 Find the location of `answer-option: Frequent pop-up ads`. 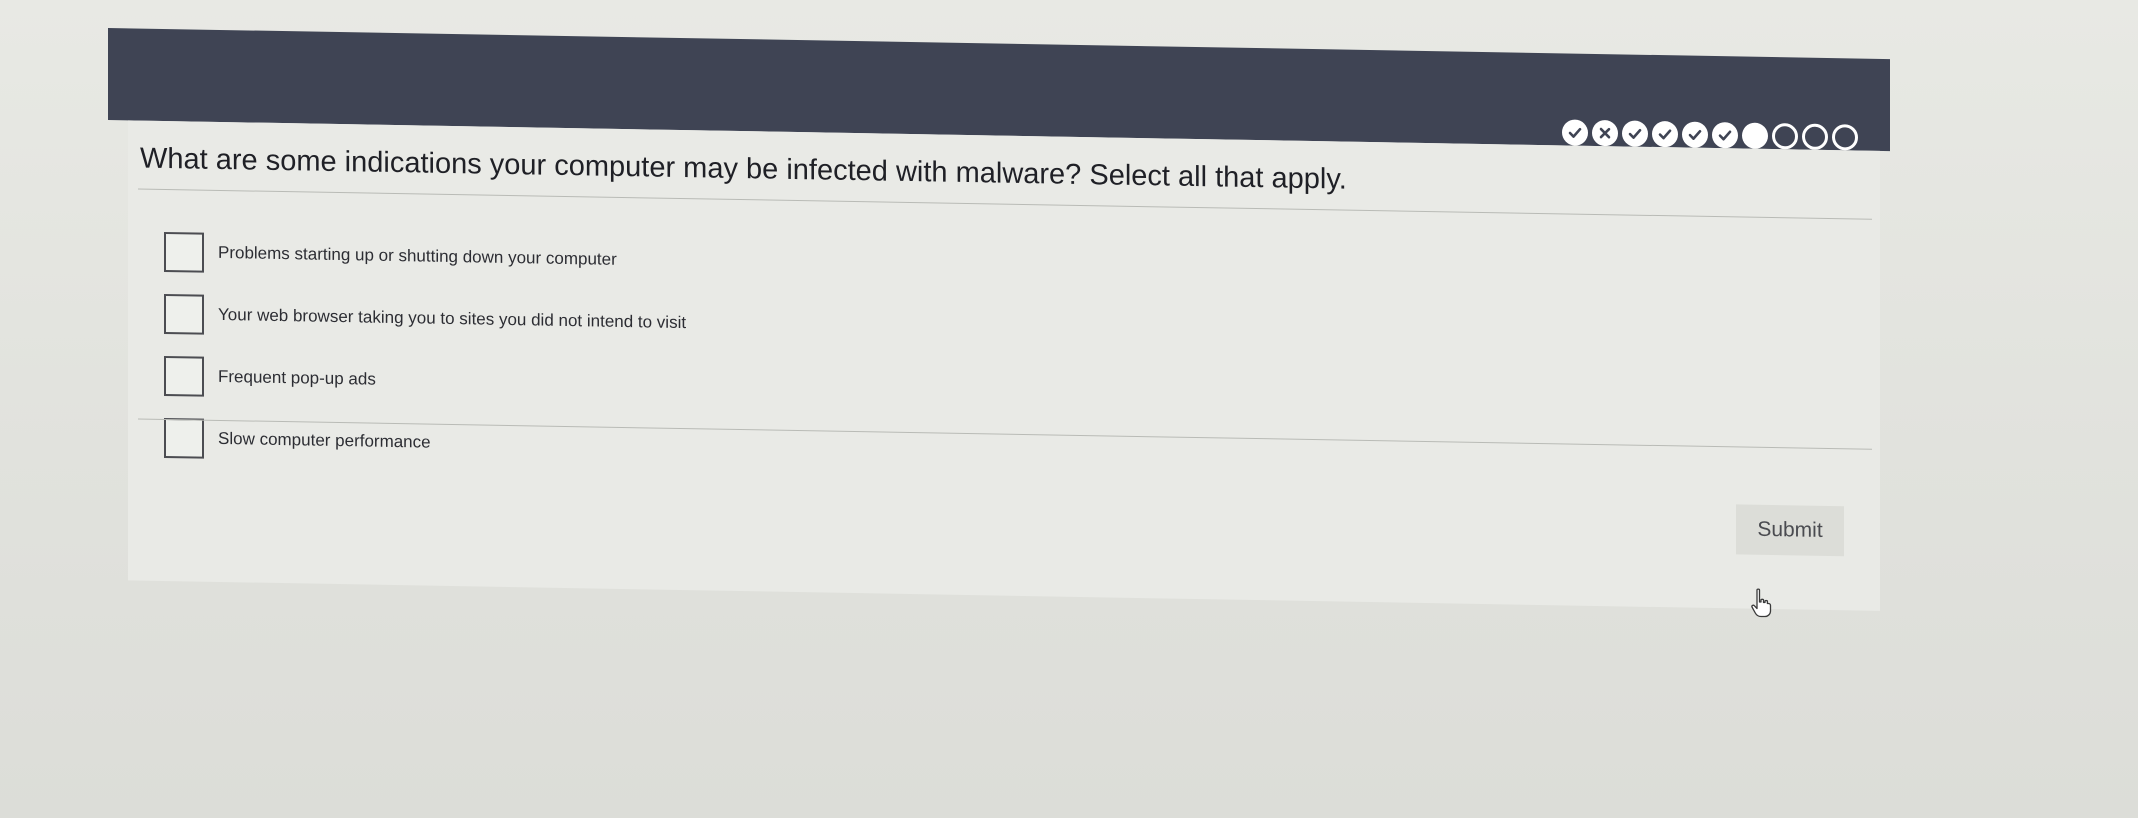

answer-option: Frequent pop-up ads is located at coordinates (425, 380).